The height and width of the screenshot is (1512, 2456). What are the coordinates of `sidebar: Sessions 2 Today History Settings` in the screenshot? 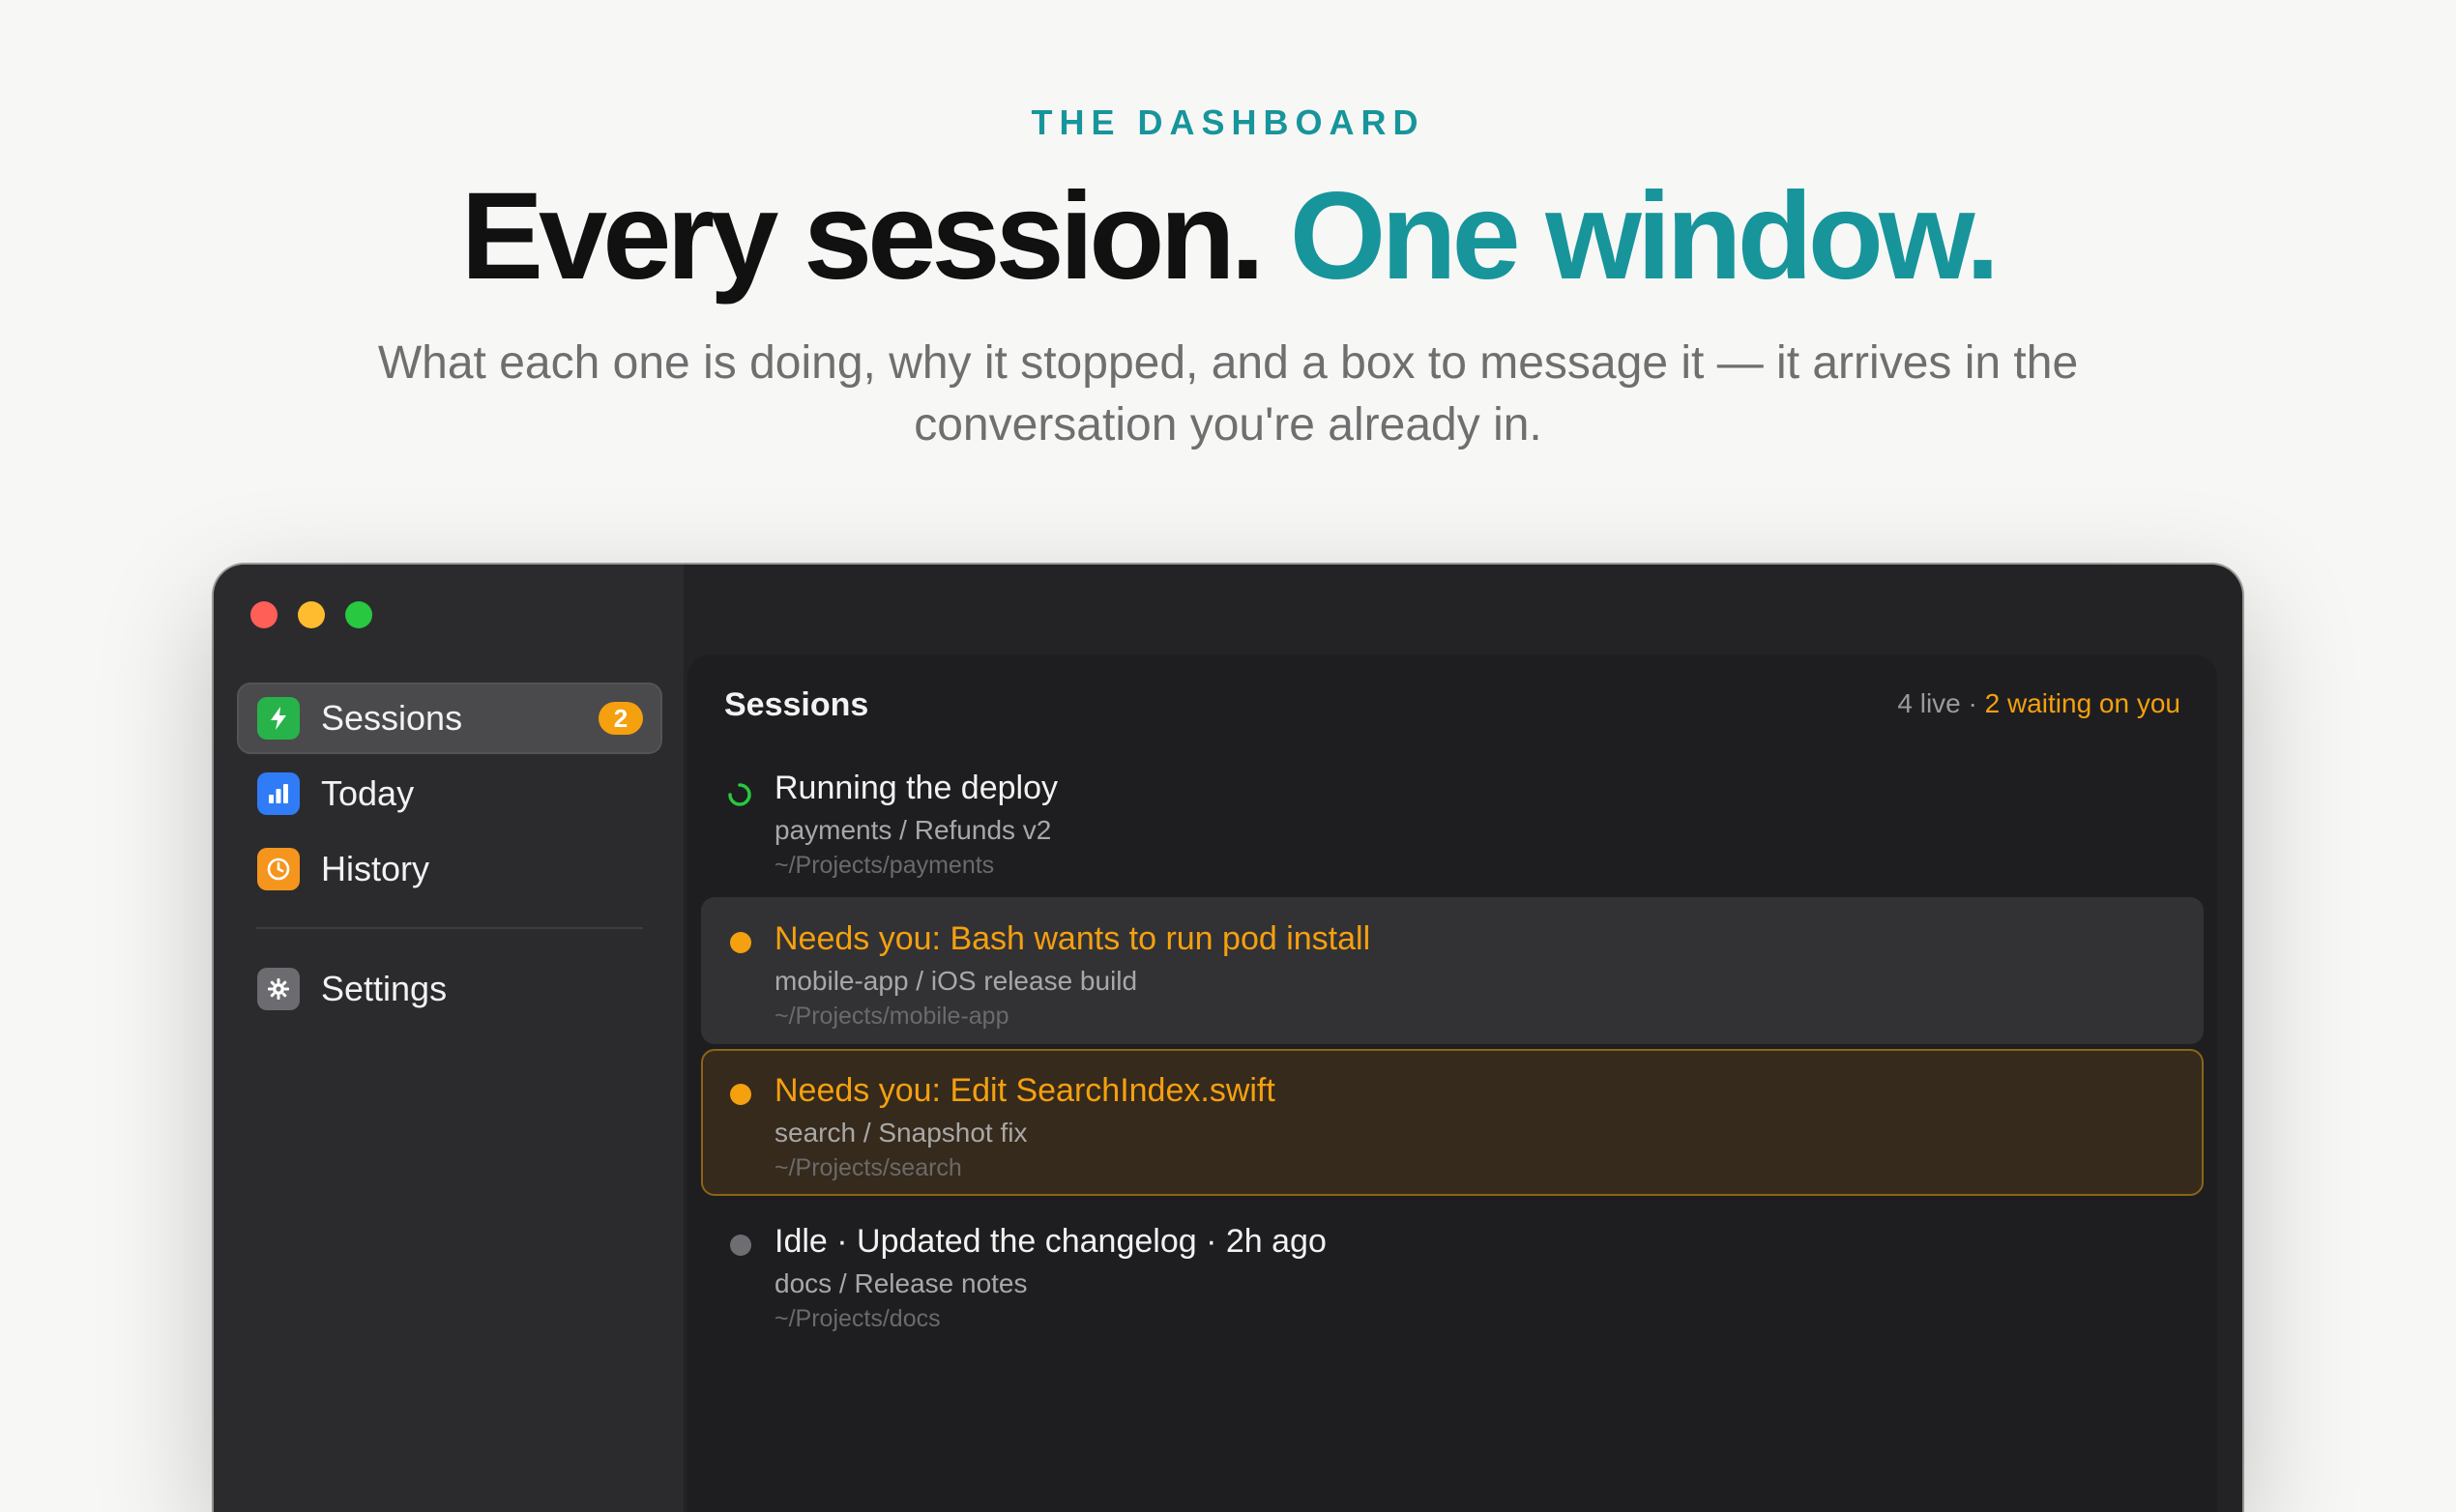 It's located at (449, 1038).